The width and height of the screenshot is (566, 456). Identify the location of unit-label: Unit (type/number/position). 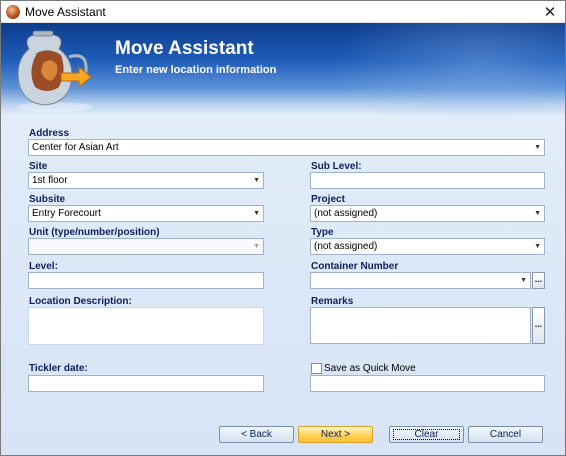
(94, 232).